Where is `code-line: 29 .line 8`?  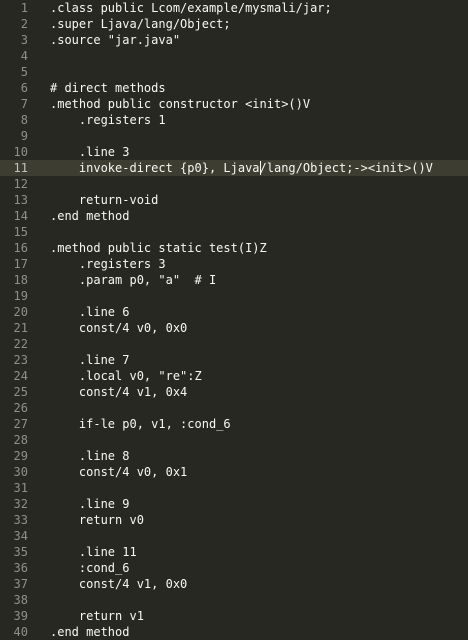
code-line: 29 .line 8 is located at coordinates (234, 456).